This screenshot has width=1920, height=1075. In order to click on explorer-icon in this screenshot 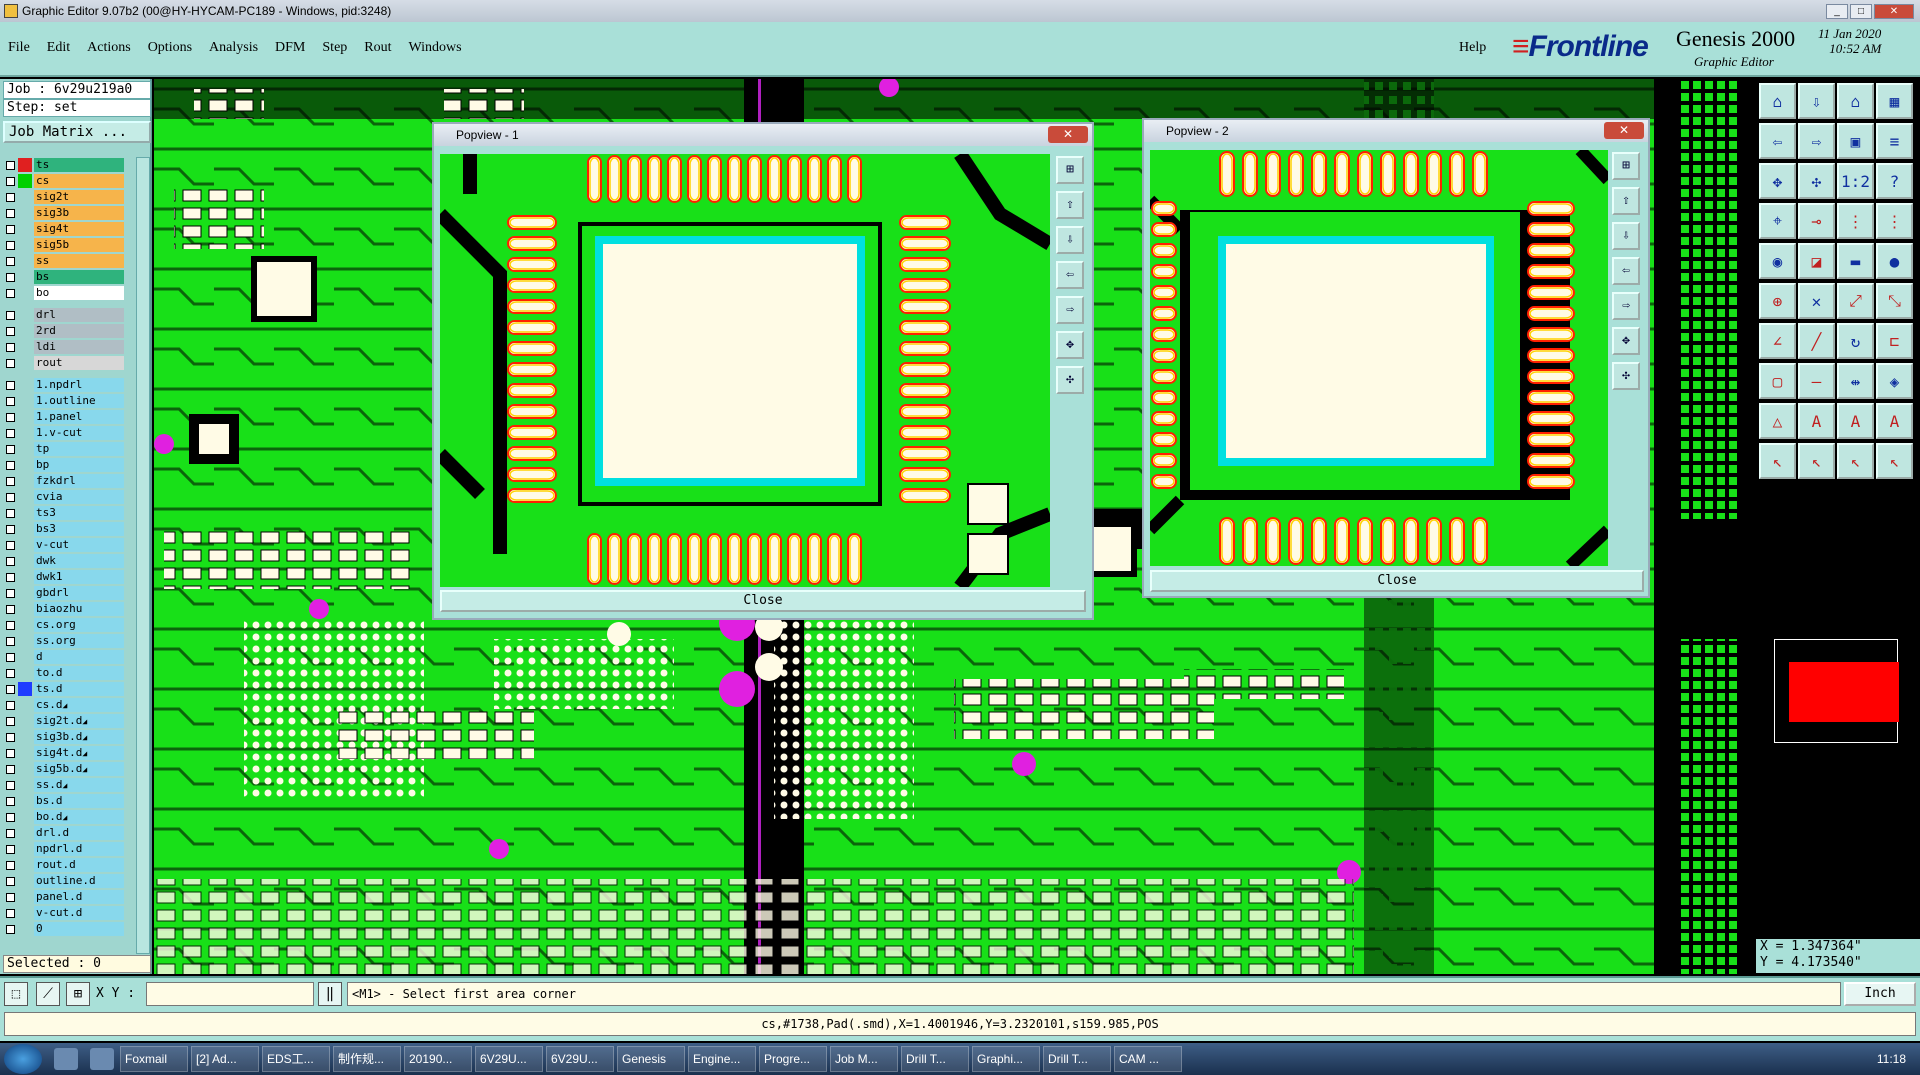, I will do `click(102, 1059)`.